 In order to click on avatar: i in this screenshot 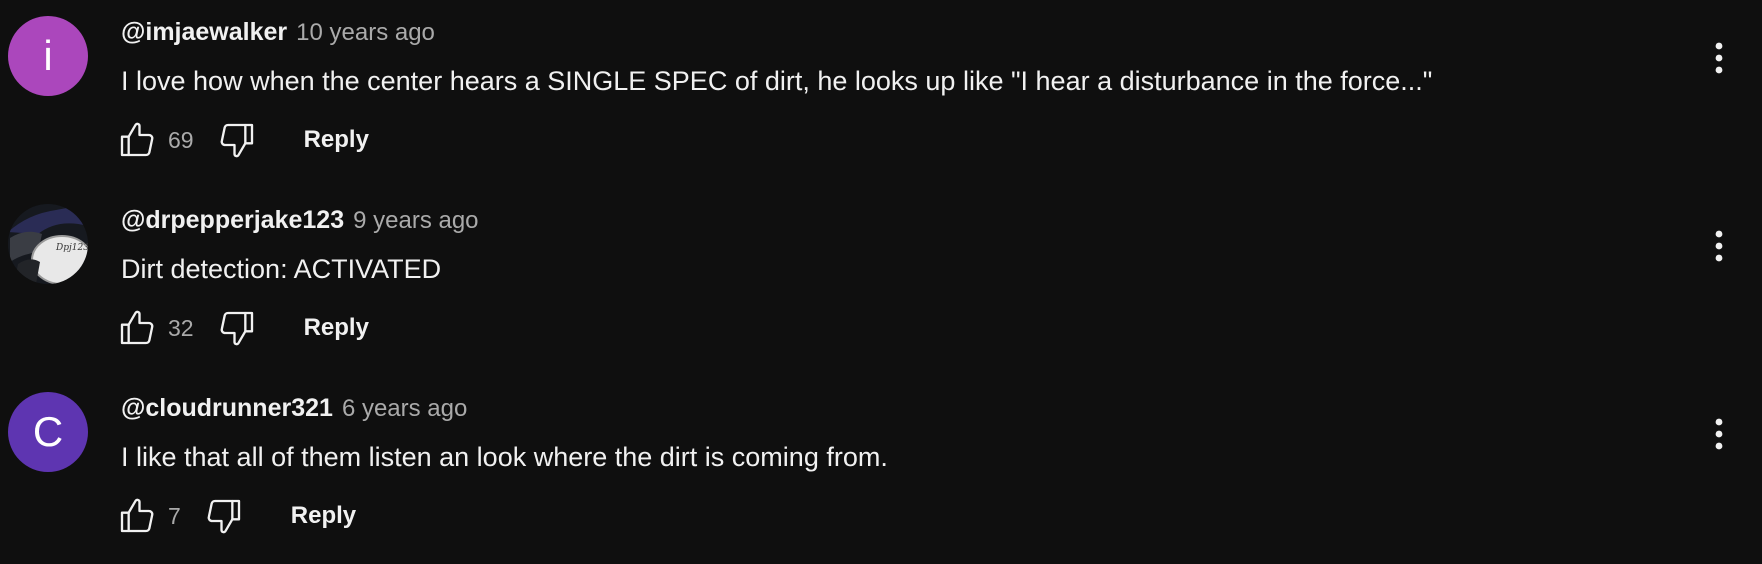, I will do `click(48, 56)`.